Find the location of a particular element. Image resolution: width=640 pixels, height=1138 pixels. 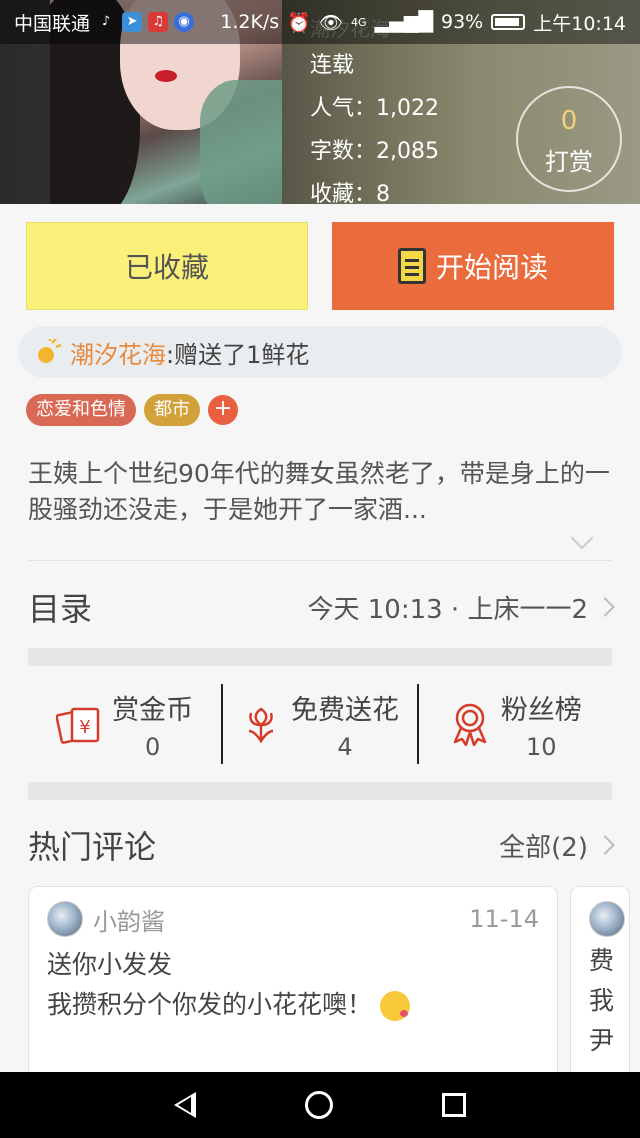

fan-ranking-action: 粉丝榜 10 is located at coordinates (514, 724).